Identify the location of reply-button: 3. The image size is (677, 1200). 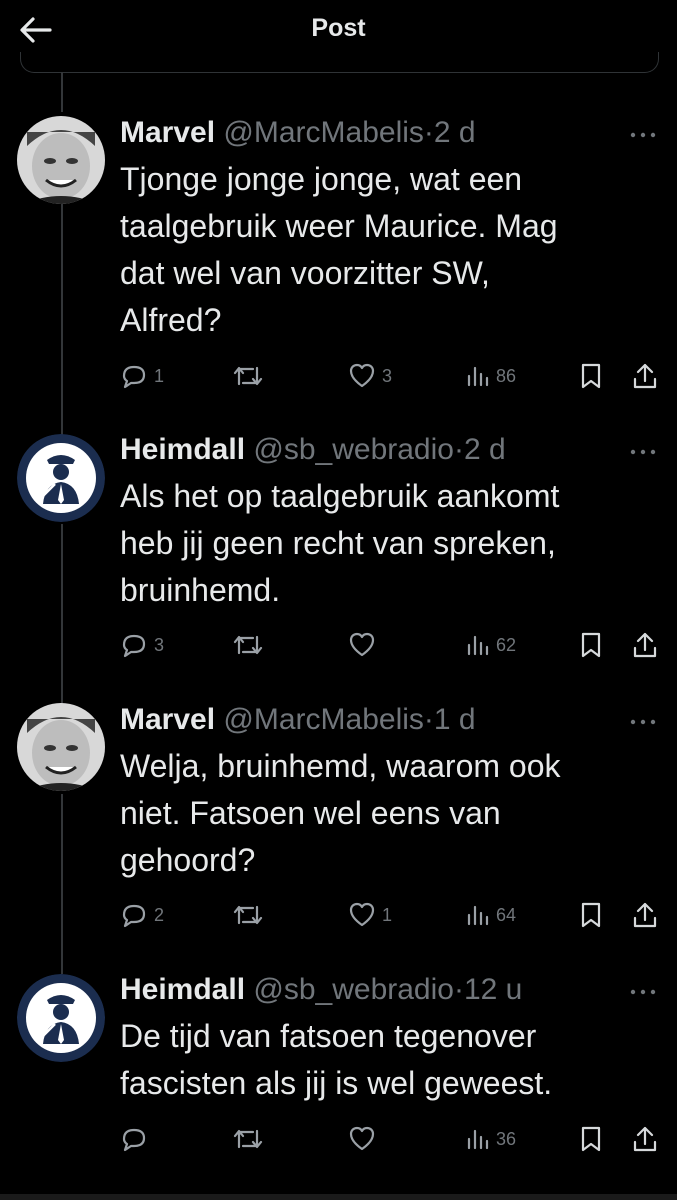
(142, 645).